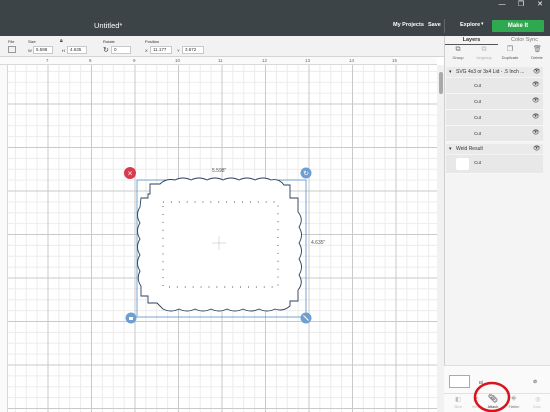  I want to click on annotation-layer, so click(492, 396).